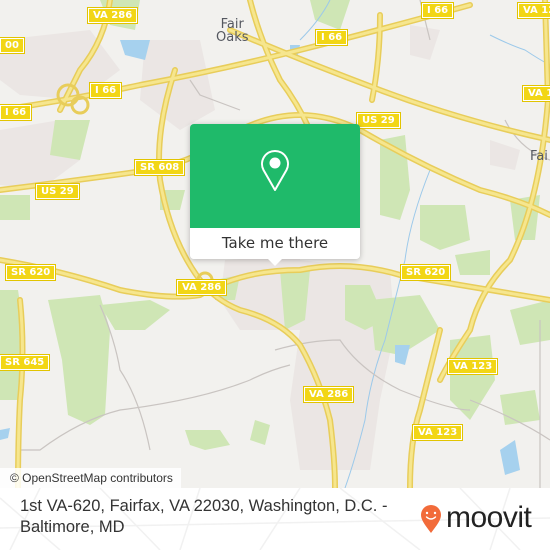 This screenshot has height=550, width=550. What do you see at coordinates (25, 362) in the screenshot?
I see `road-shield: SR 645` at bounding box center [25, 362].